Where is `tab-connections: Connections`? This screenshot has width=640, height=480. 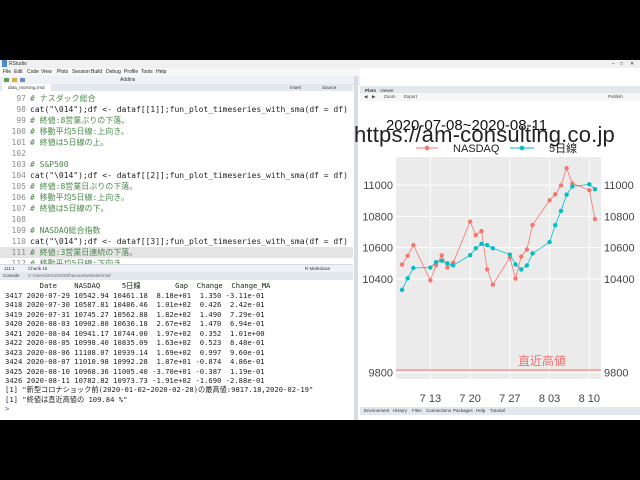
tab-connections: Connections is located at coordinates (438, 411).